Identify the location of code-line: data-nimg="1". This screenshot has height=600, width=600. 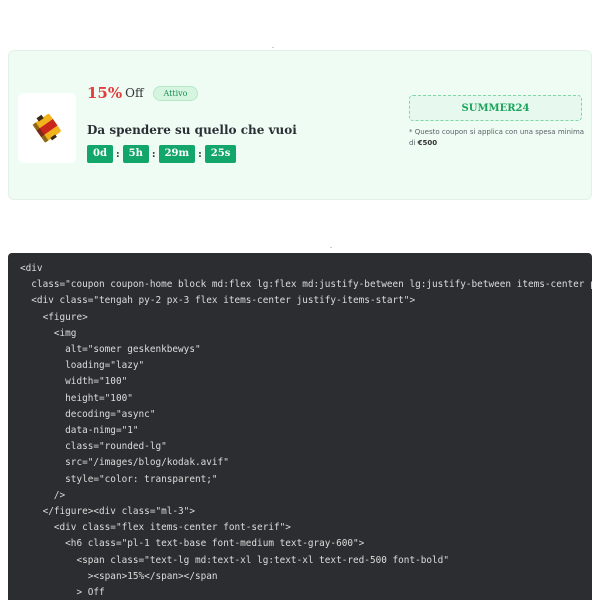
(79, 431).